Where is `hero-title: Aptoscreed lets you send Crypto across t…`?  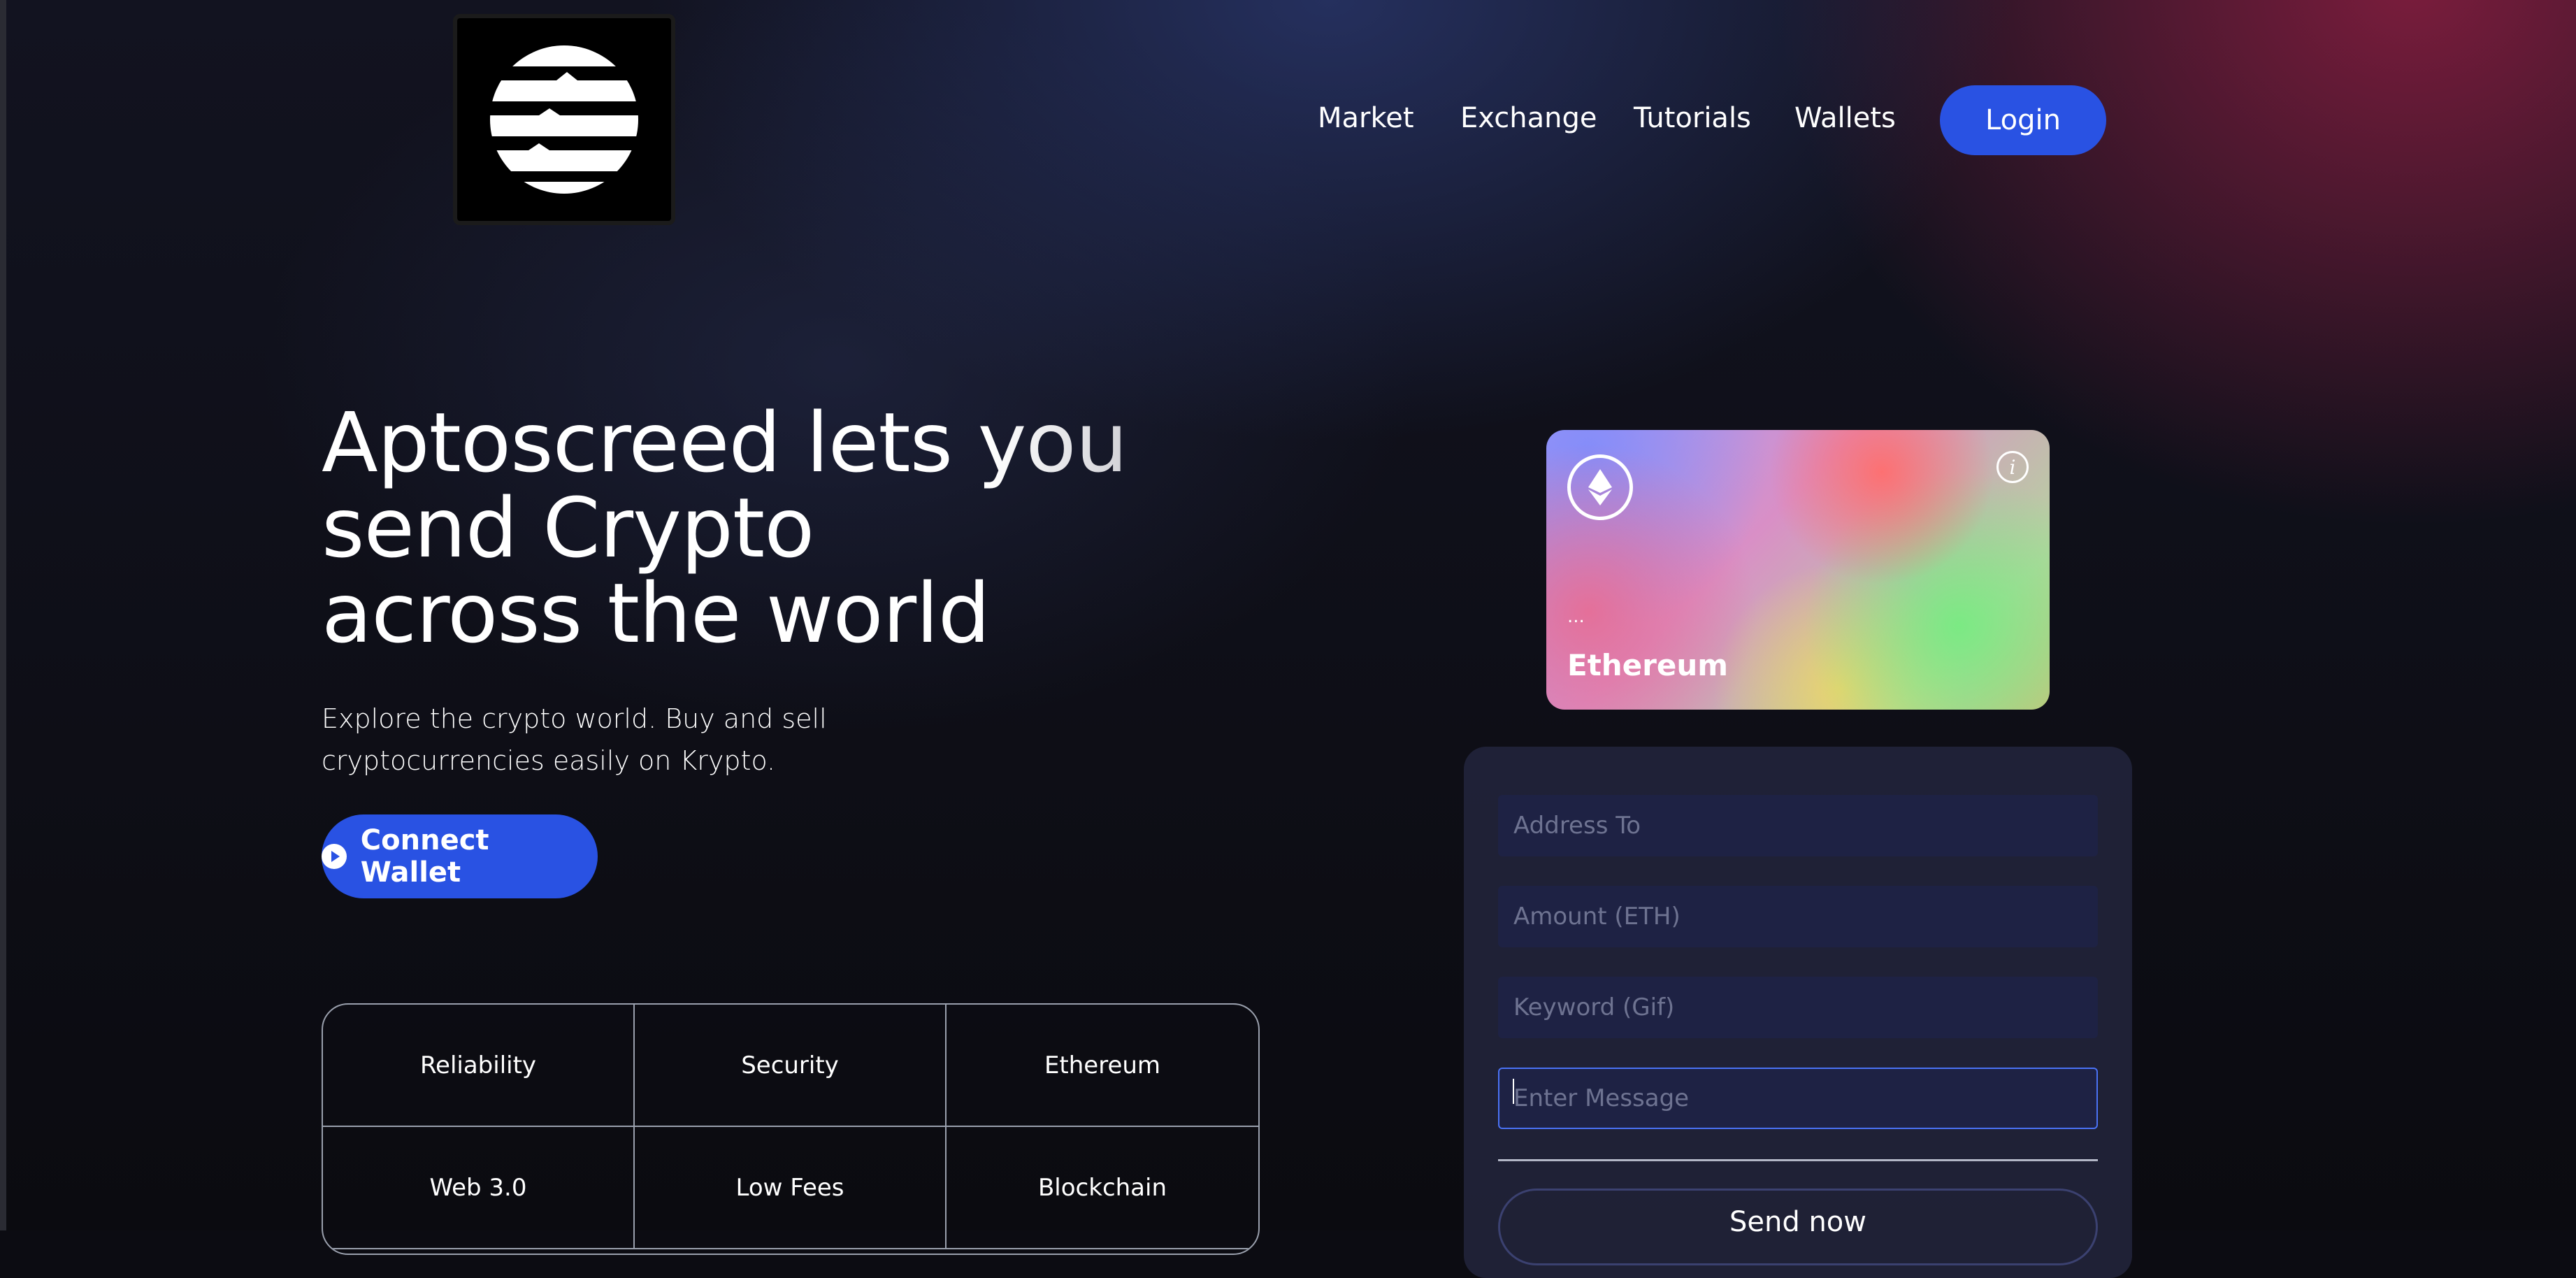
hero-title: Aptoscreed lets you send Crypto across t… is located at coordinates (811, 528).